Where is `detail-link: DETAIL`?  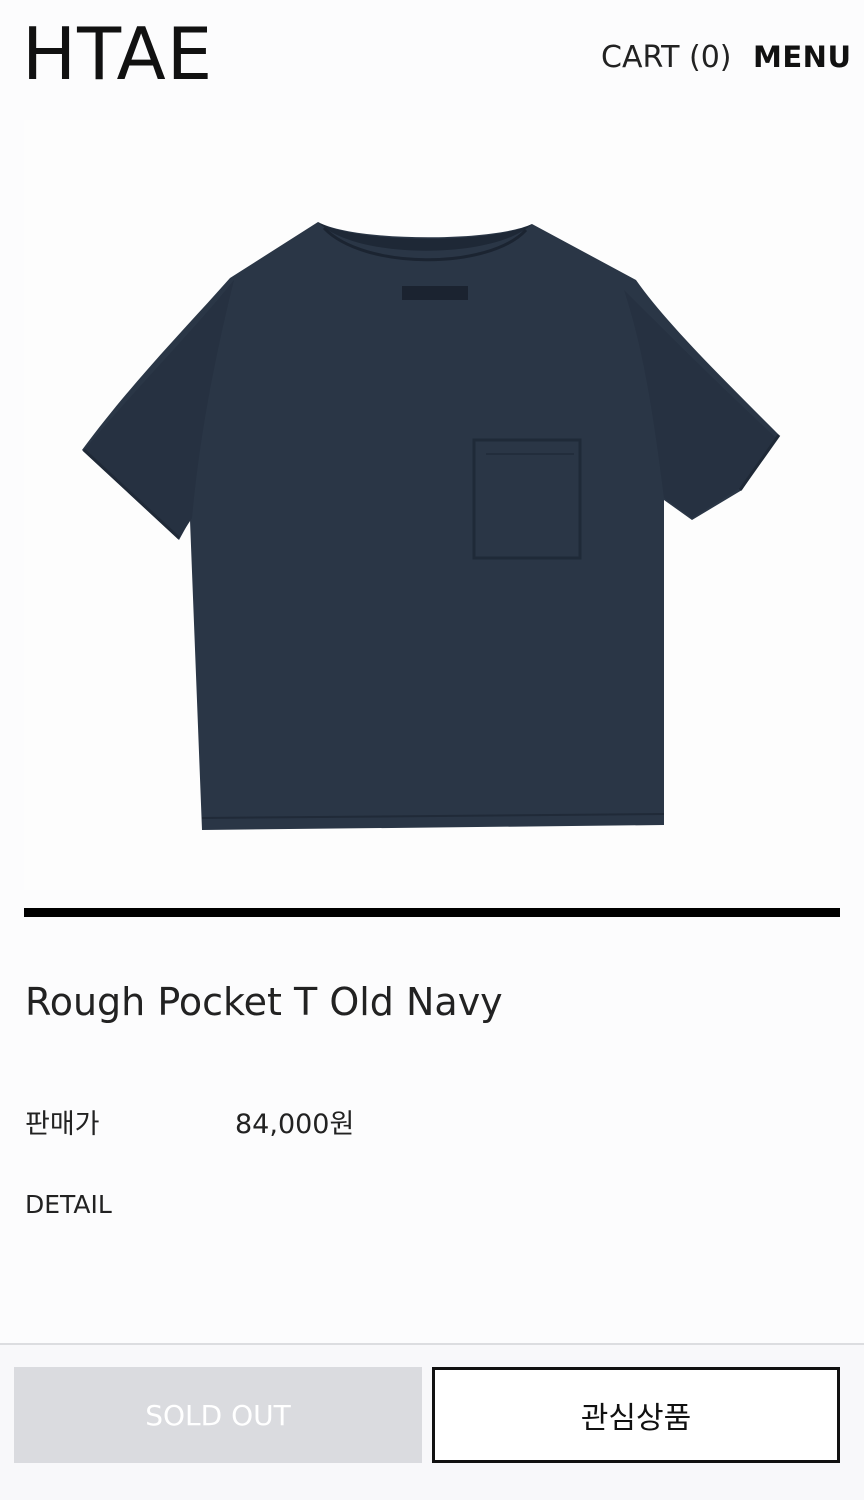
detail-link: DETAIL is located at coordinates (68, 1204).